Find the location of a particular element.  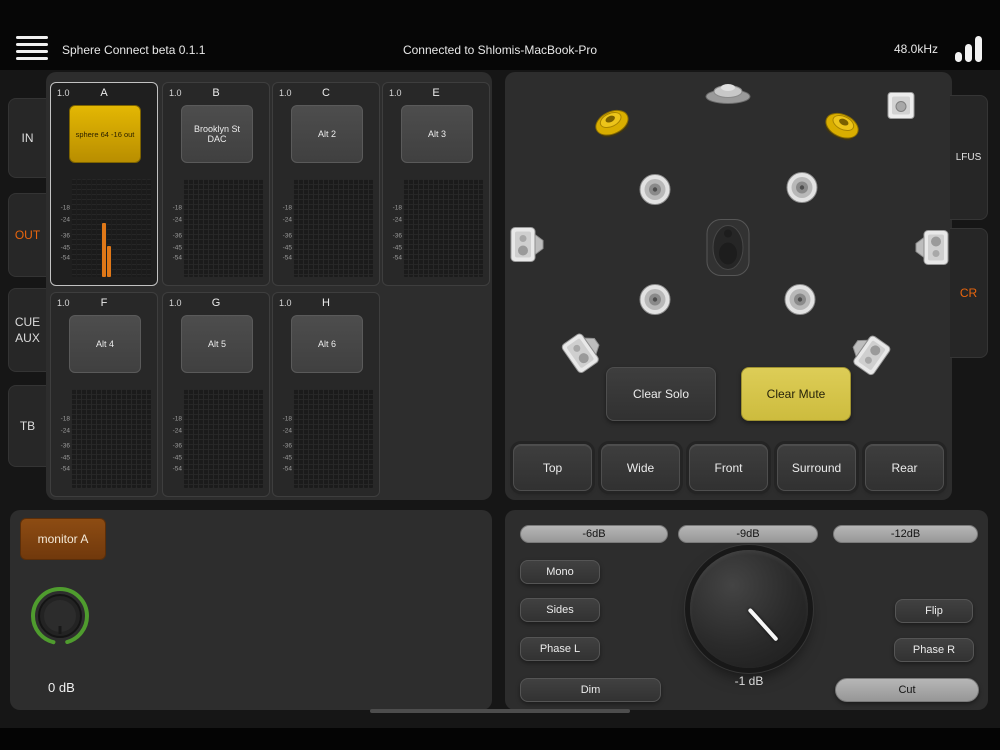

group-button-surround: Surround is located at coordinates (816, 467).